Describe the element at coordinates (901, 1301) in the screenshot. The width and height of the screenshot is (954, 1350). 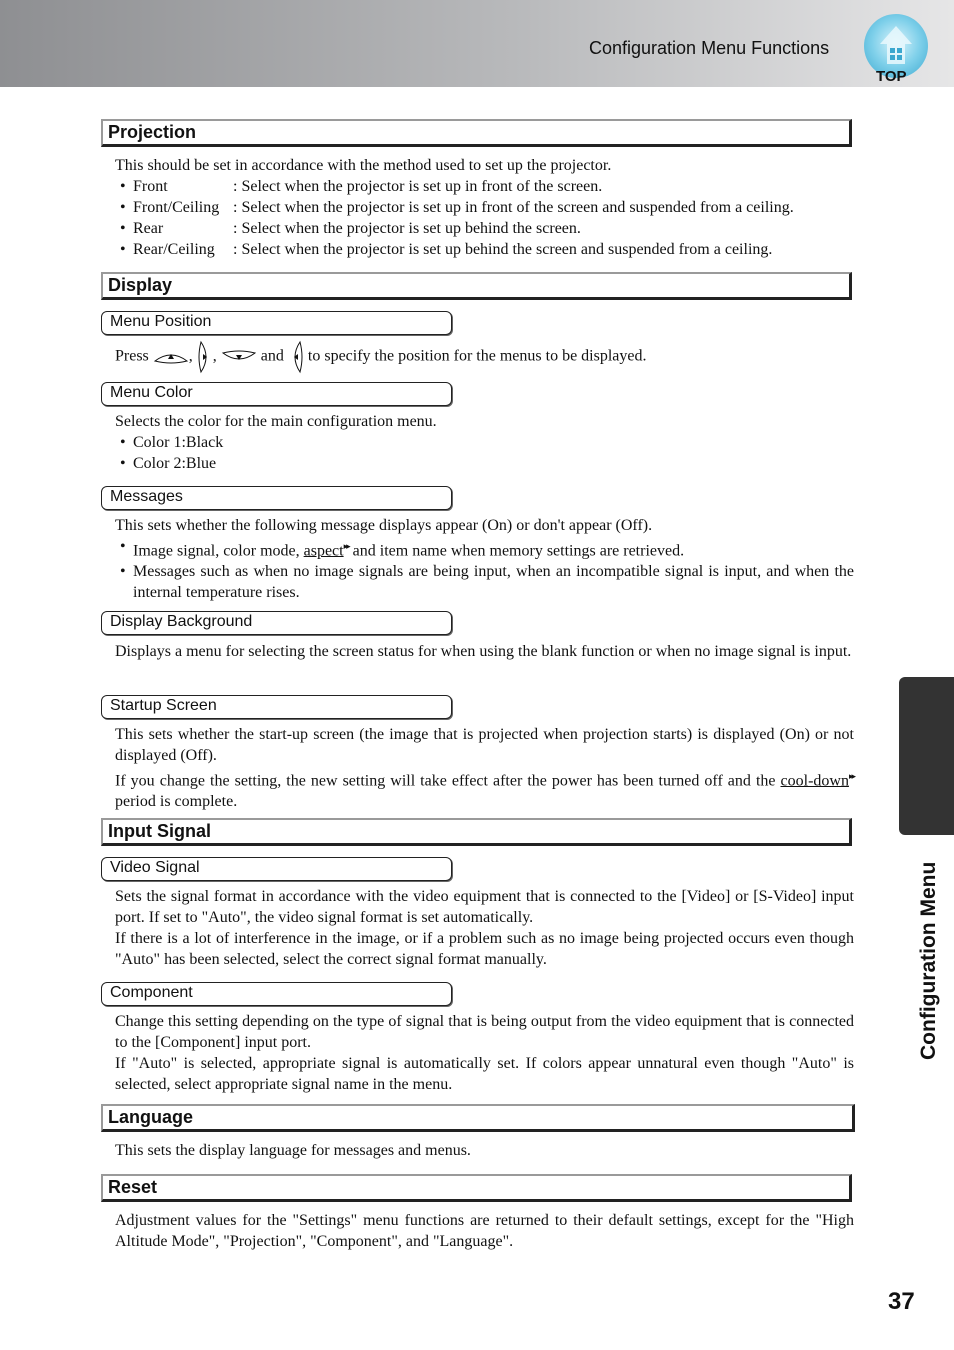
I see `page-number: 37` at that location.